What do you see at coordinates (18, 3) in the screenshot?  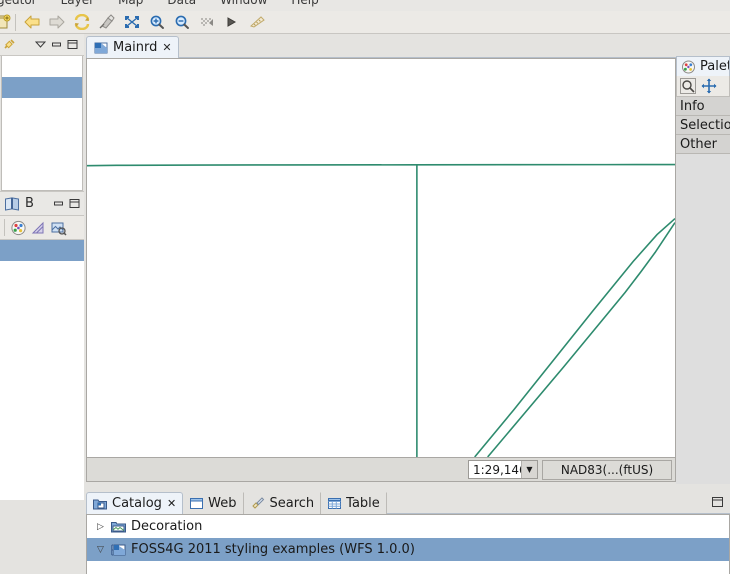 I see `menu-item-gedtor: gedtor` at bounding box center [18, 3].